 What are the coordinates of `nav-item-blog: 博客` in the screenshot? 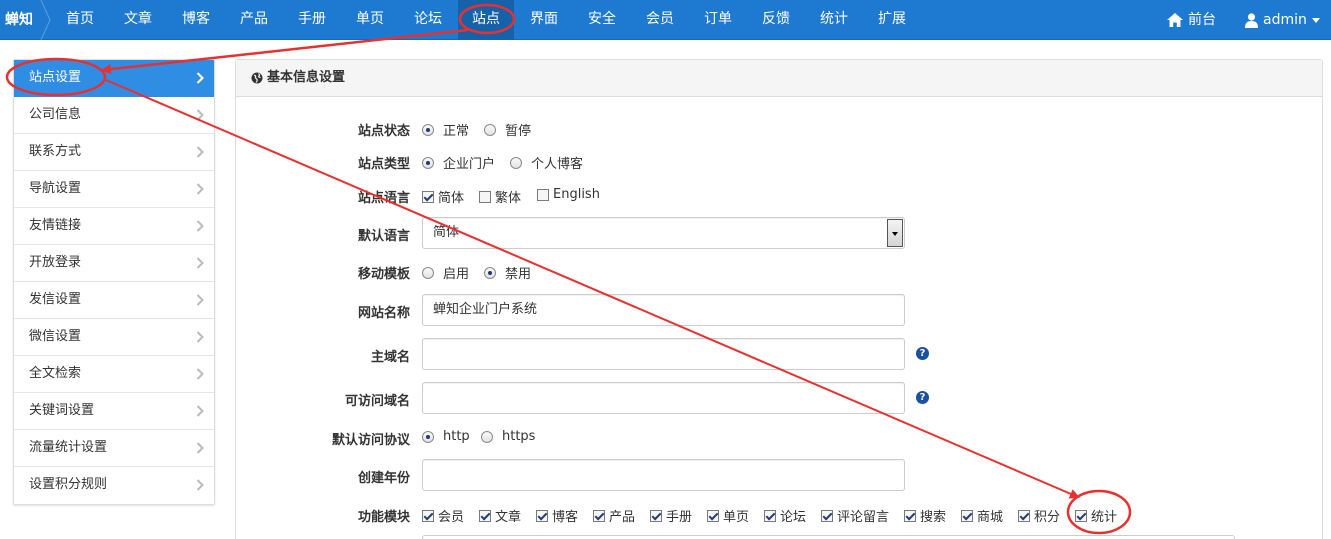 It's located at (196, 20).